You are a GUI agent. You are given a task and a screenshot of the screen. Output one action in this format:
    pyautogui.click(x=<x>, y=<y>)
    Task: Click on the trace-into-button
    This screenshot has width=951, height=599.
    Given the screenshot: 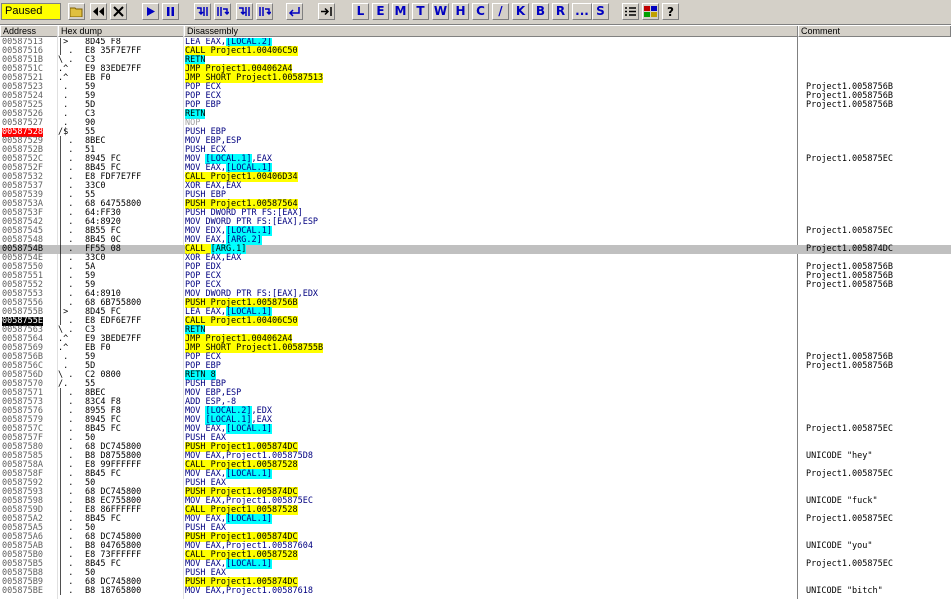 What is the action you would take?
    pyautogui.click(x=244, y=11)
    